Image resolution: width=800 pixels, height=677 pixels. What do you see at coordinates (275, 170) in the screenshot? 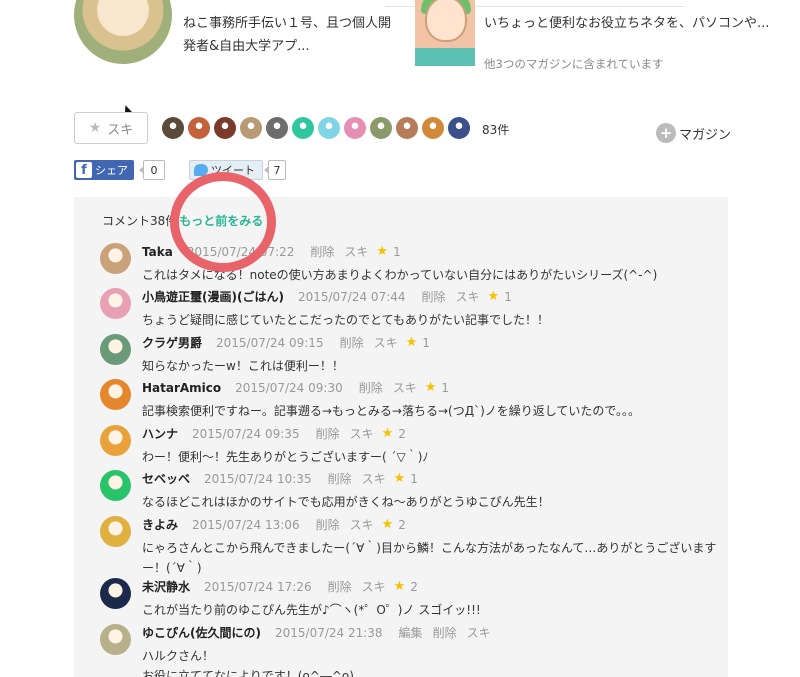
I see `tweet-count: 7` at bounding box center [275, 170].